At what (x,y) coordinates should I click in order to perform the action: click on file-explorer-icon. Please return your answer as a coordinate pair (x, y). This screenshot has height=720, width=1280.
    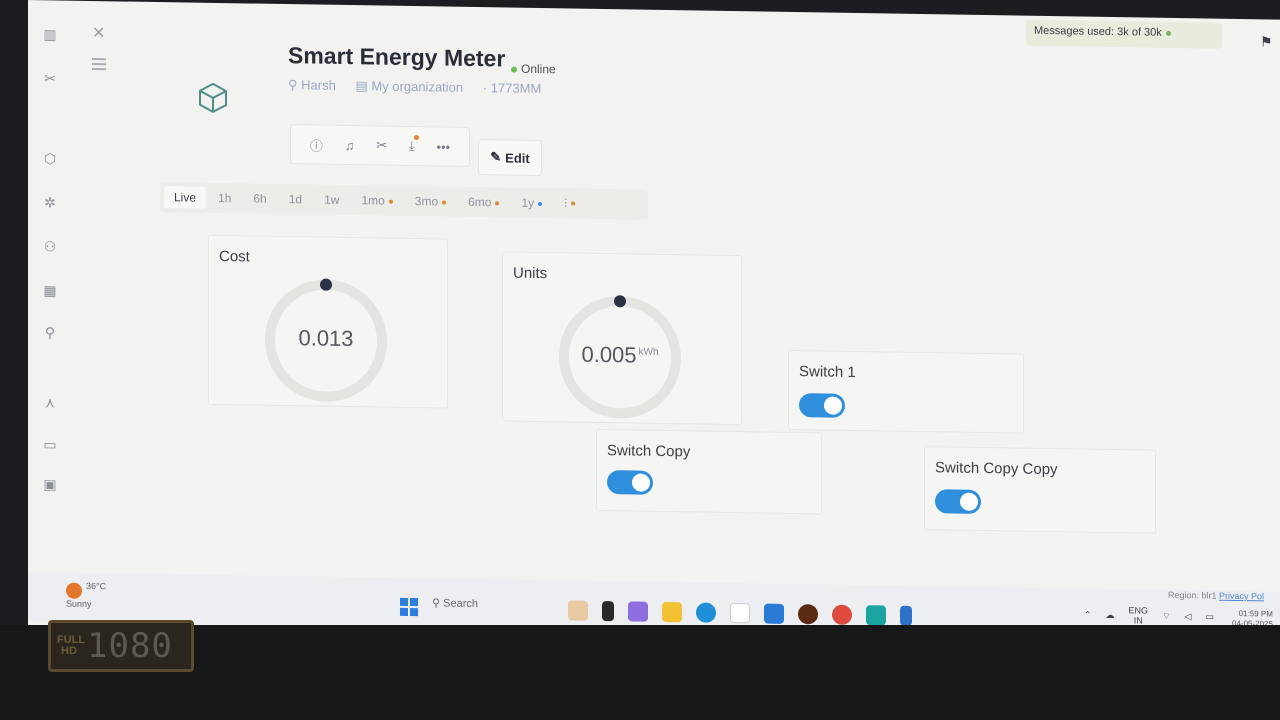
    Looking at the image, I should click on (672, 612).